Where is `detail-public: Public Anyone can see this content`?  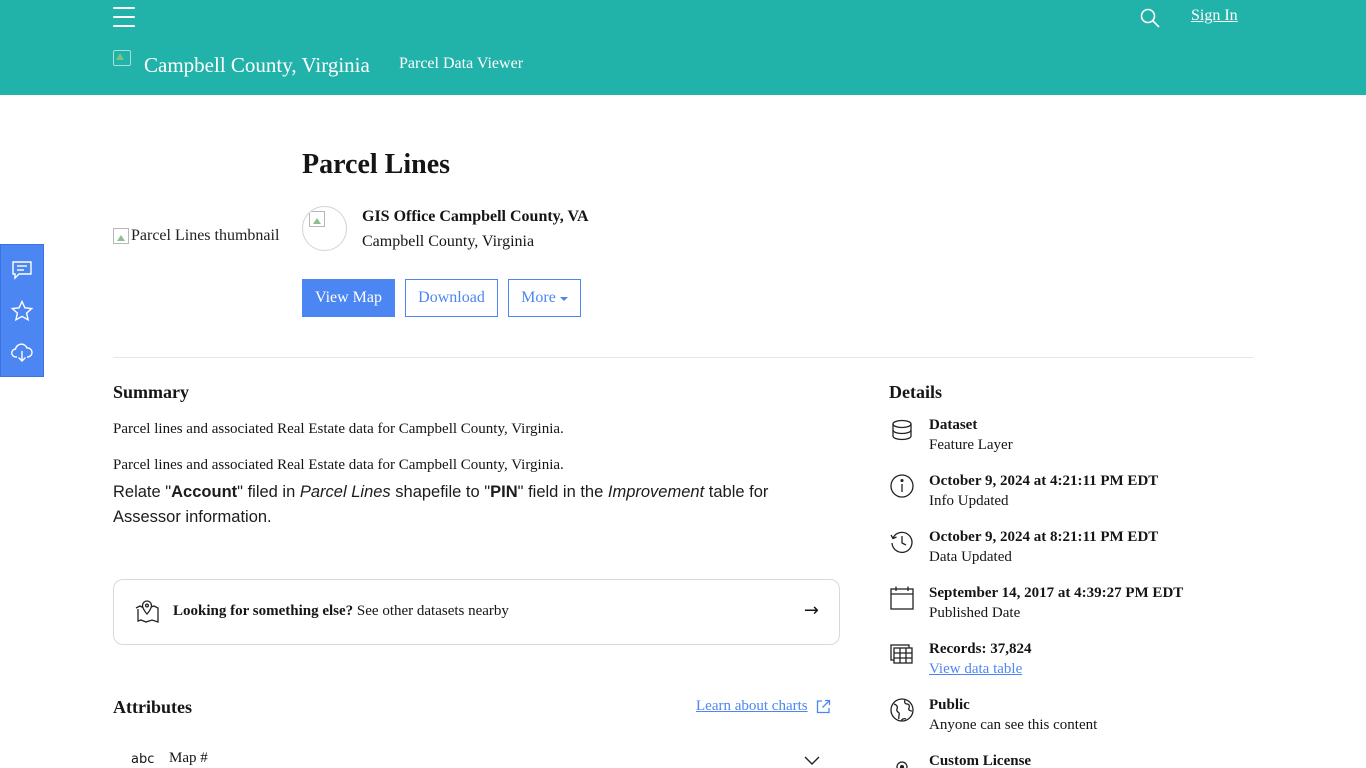 detail-public: Public Anyone can see this content is located at coordinates (1069, 720).